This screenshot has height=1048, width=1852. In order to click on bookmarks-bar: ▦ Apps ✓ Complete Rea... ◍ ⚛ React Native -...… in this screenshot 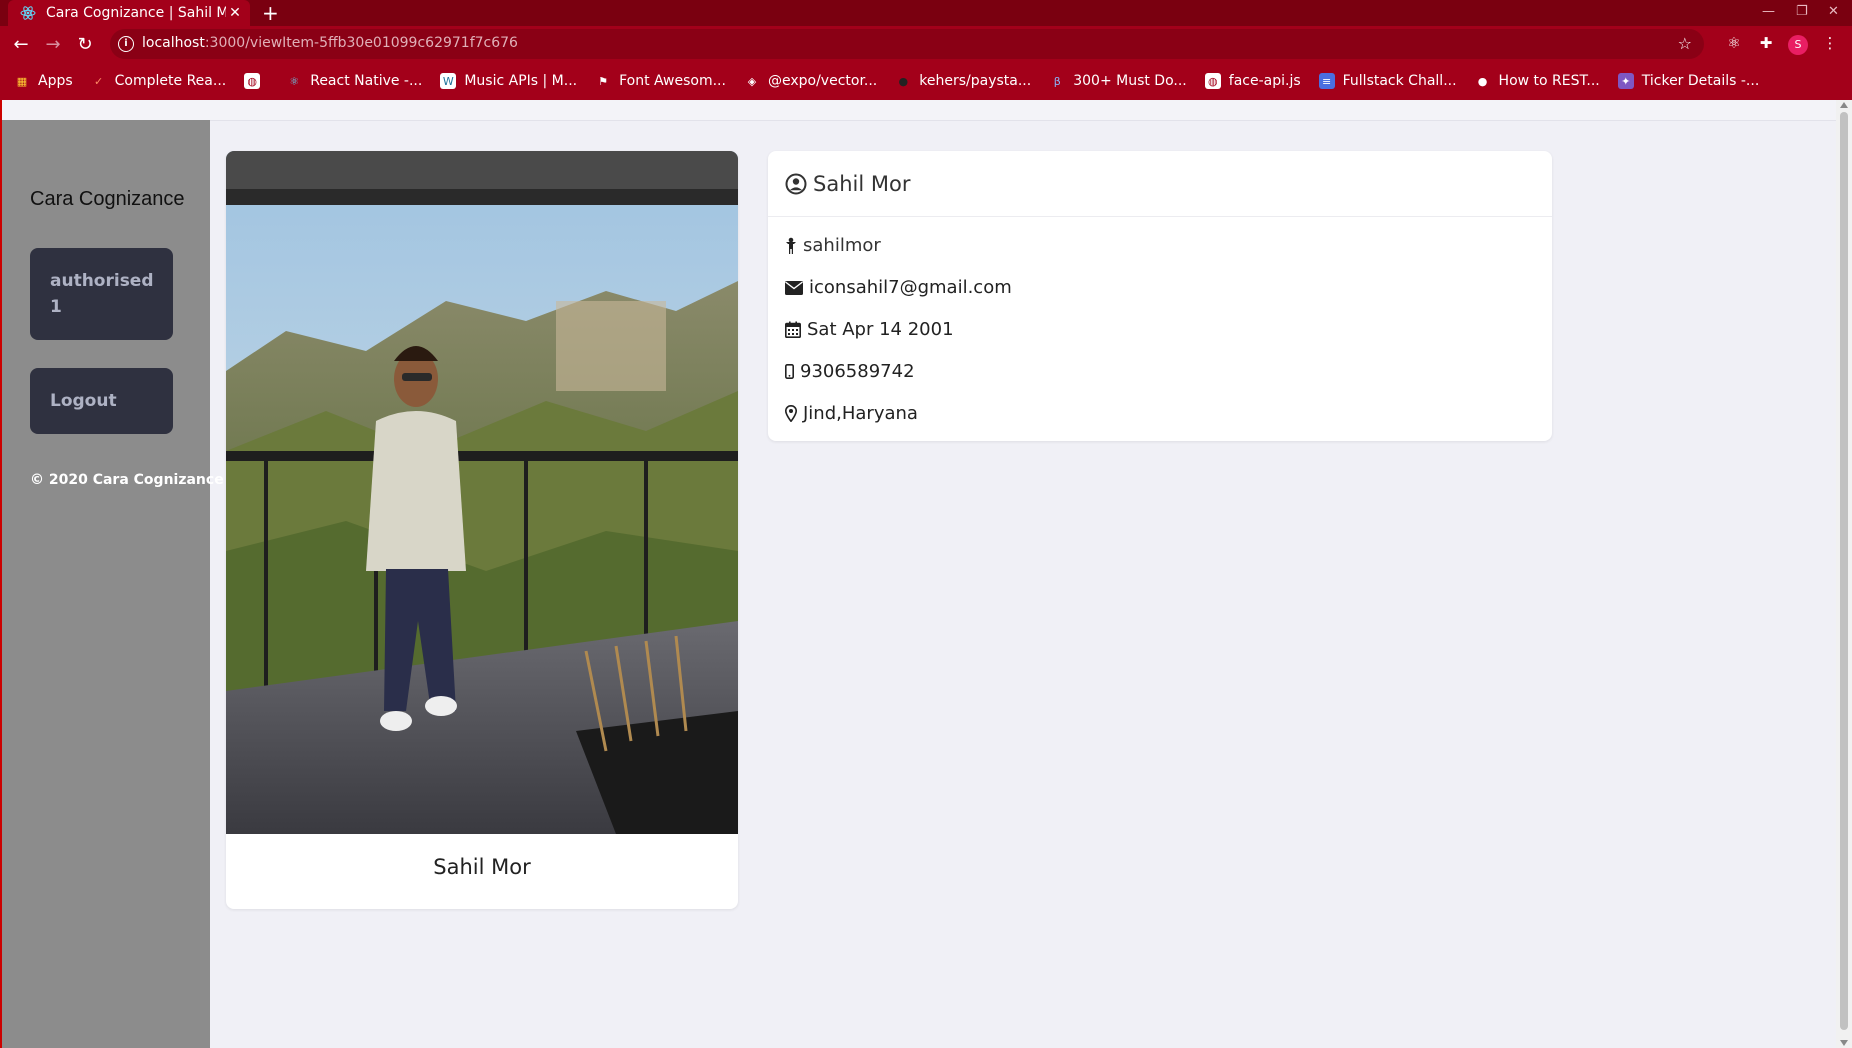, I will do `click(926, 81)`.